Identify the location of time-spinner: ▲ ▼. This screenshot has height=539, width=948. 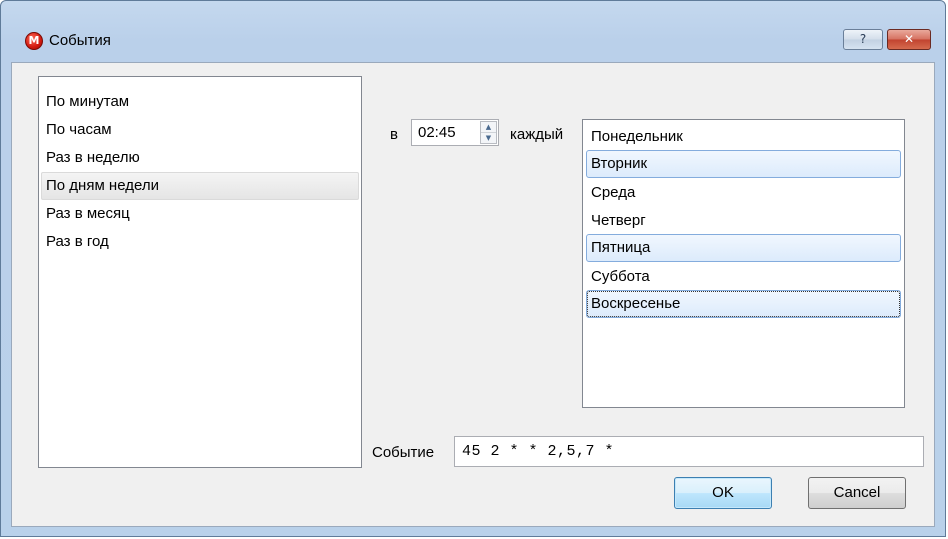
(488, 132).